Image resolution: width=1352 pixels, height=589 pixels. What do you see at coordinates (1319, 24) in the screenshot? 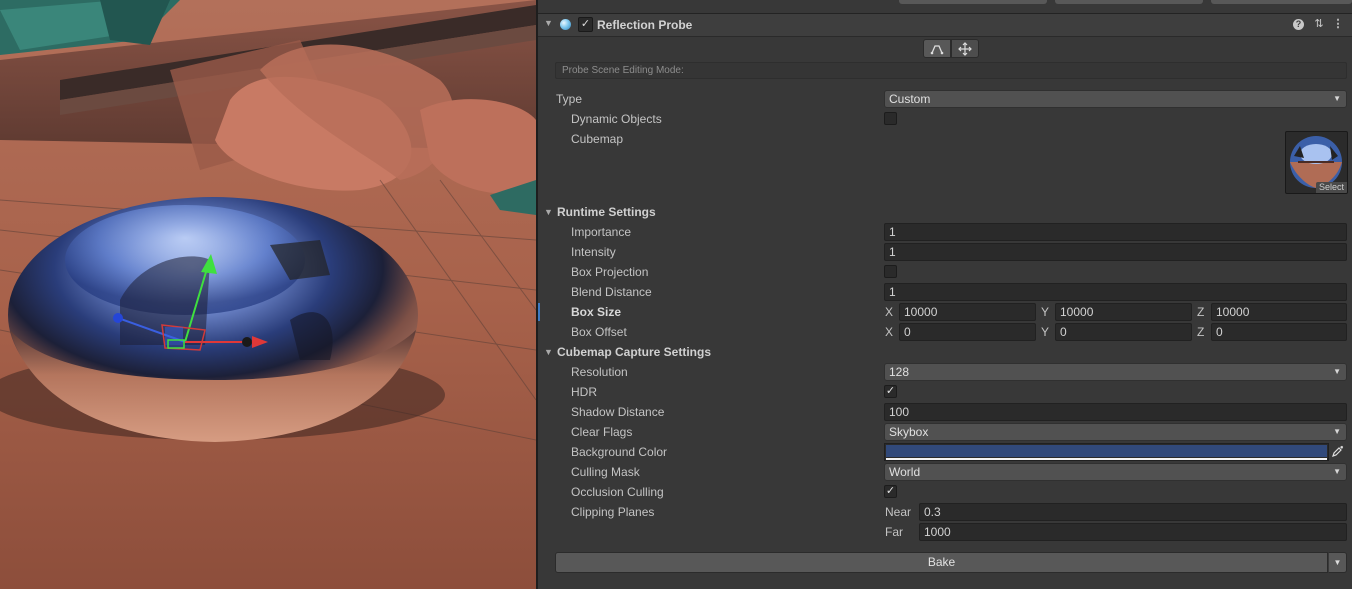
I see `presets-icon: ⇅` at bounding box center [1319, 24].